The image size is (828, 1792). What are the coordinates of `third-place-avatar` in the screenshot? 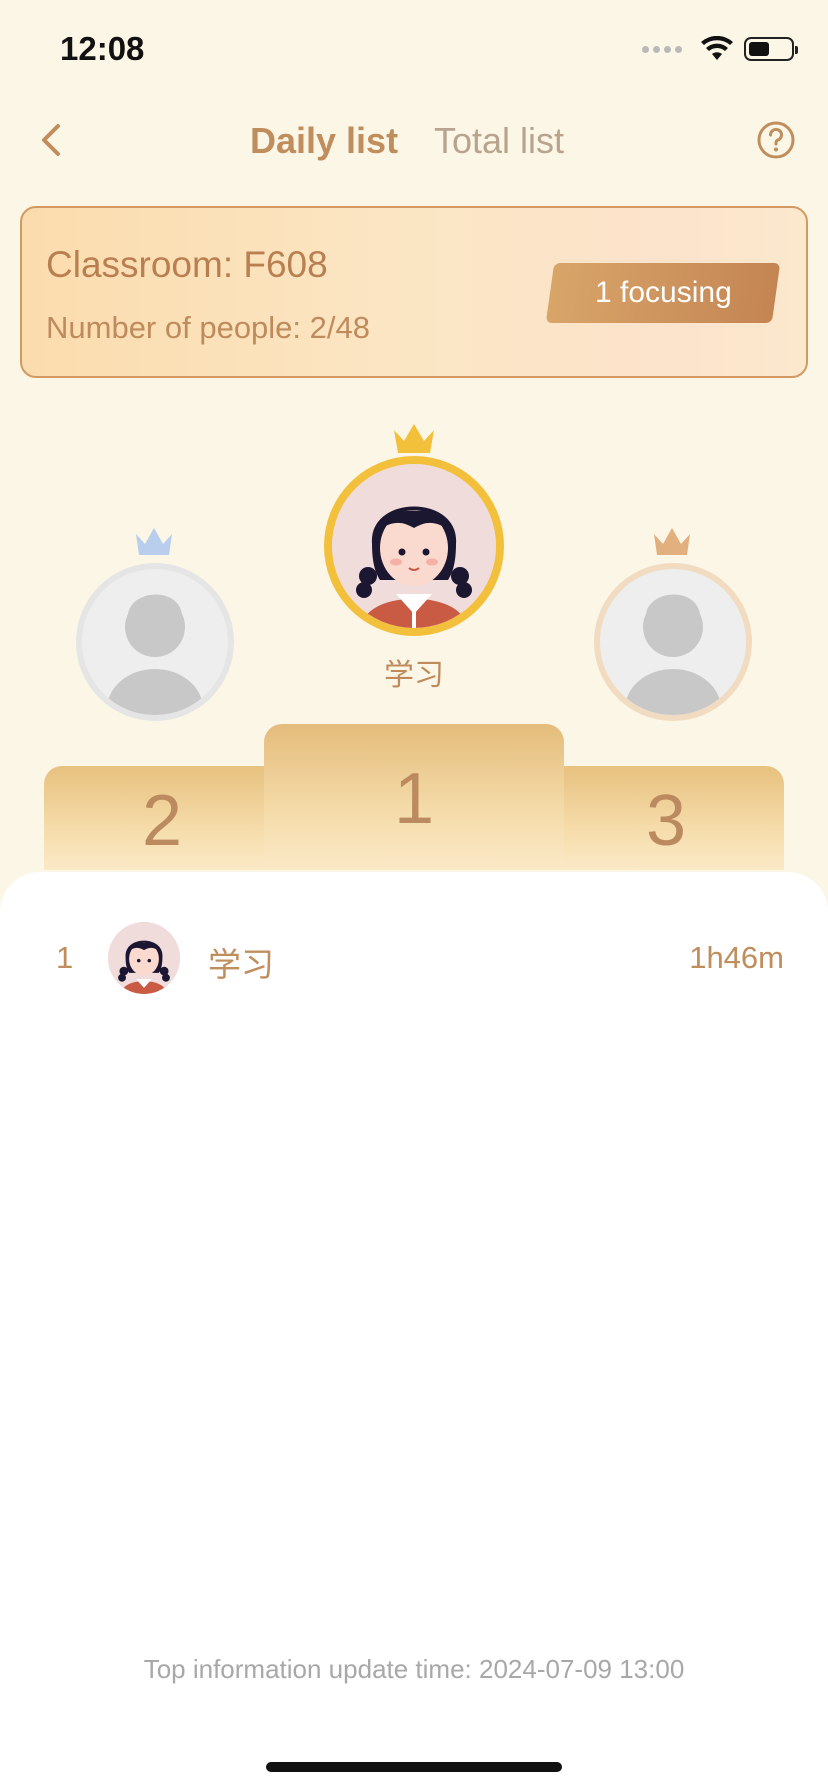 It's located at (673, 642).